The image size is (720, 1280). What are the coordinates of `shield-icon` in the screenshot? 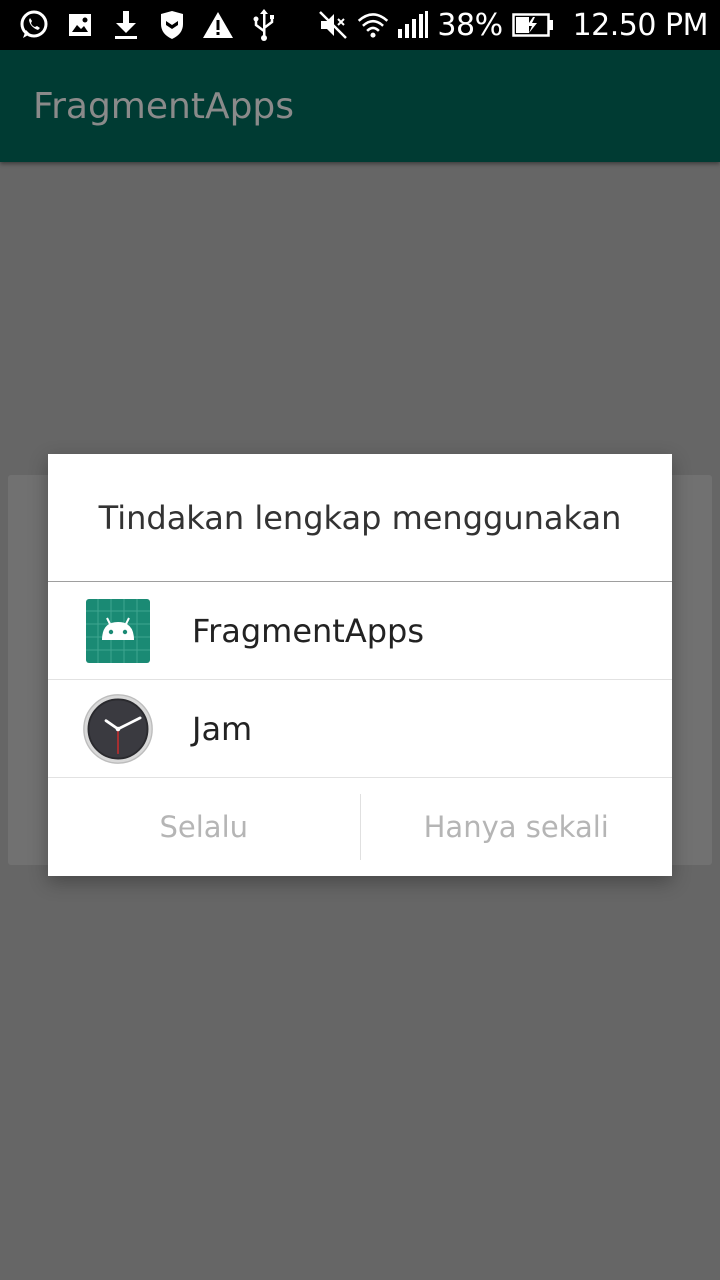 It's located at (172, 25).